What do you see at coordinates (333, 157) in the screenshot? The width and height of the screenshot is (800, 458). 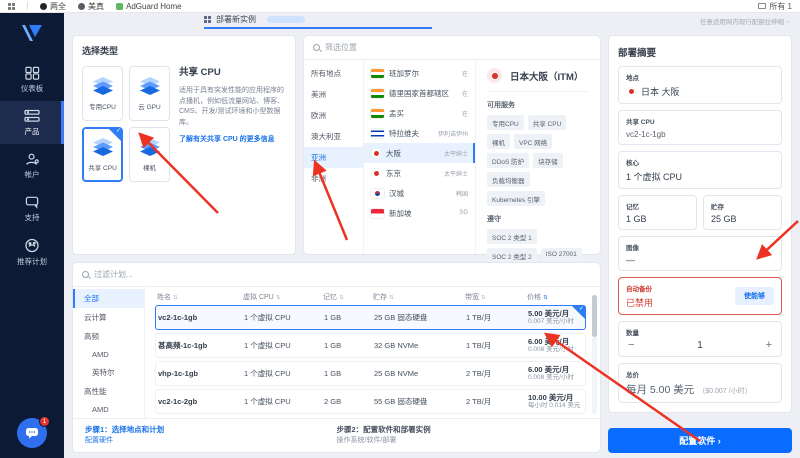 I see `region-item: 亚洲` at bounding box center [333, 157].